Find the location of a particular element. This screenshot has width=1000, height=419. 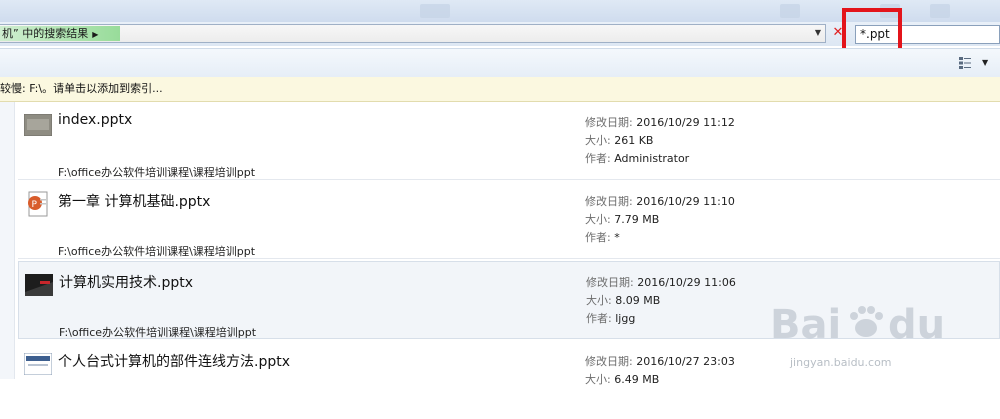

size-value: 6.49 MB is located at coordinates (637, 379).